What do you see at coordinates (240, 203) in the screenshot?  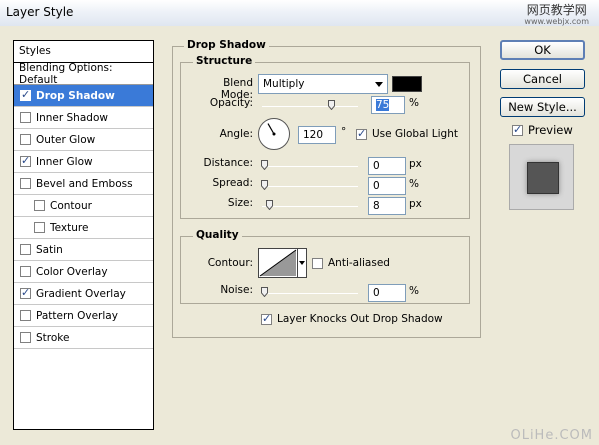 I see `size-label: Size:` at bounding box center [240, 203].